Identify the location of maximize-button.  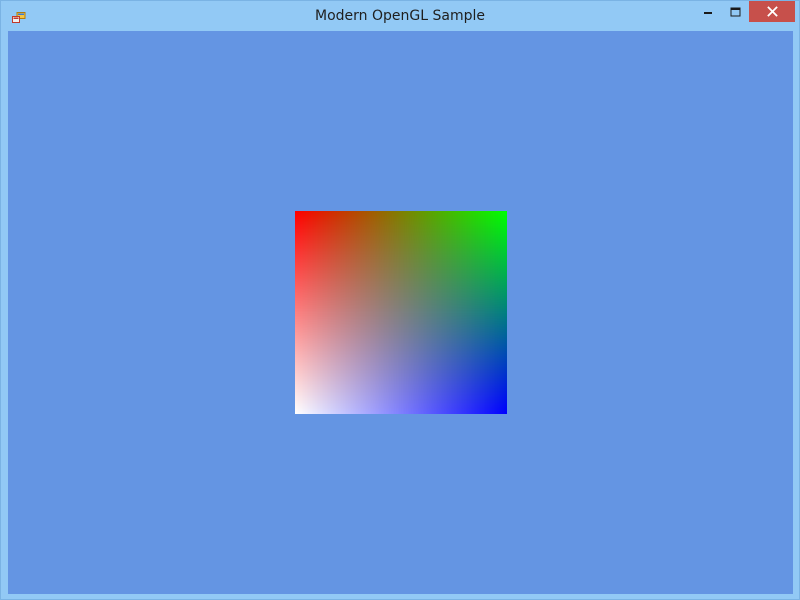
(735, 11).